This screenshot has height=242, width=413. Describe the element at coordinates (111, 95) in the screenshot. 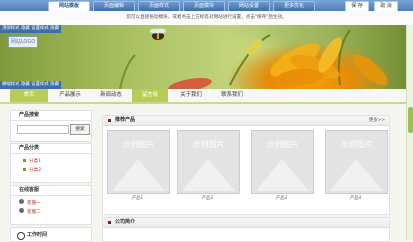

I see `nav-news: 新闻动态` at that location.